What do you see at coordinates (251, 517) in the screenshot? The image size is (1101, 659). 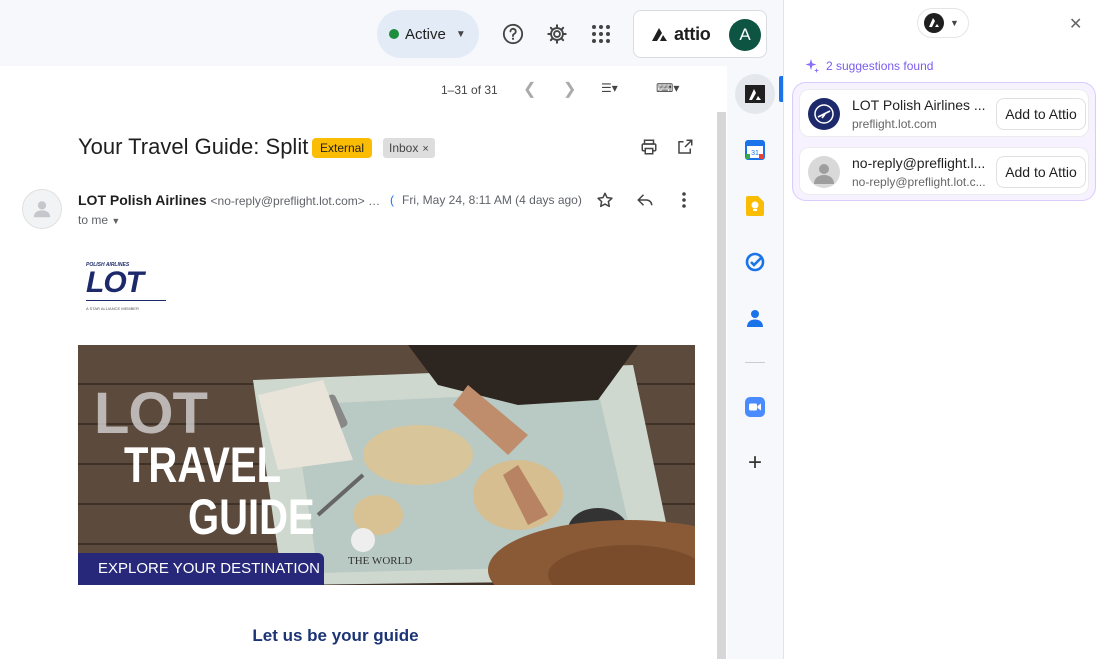 I see `banner-title-guide: GUIDE` at bounding box center [251, 517].